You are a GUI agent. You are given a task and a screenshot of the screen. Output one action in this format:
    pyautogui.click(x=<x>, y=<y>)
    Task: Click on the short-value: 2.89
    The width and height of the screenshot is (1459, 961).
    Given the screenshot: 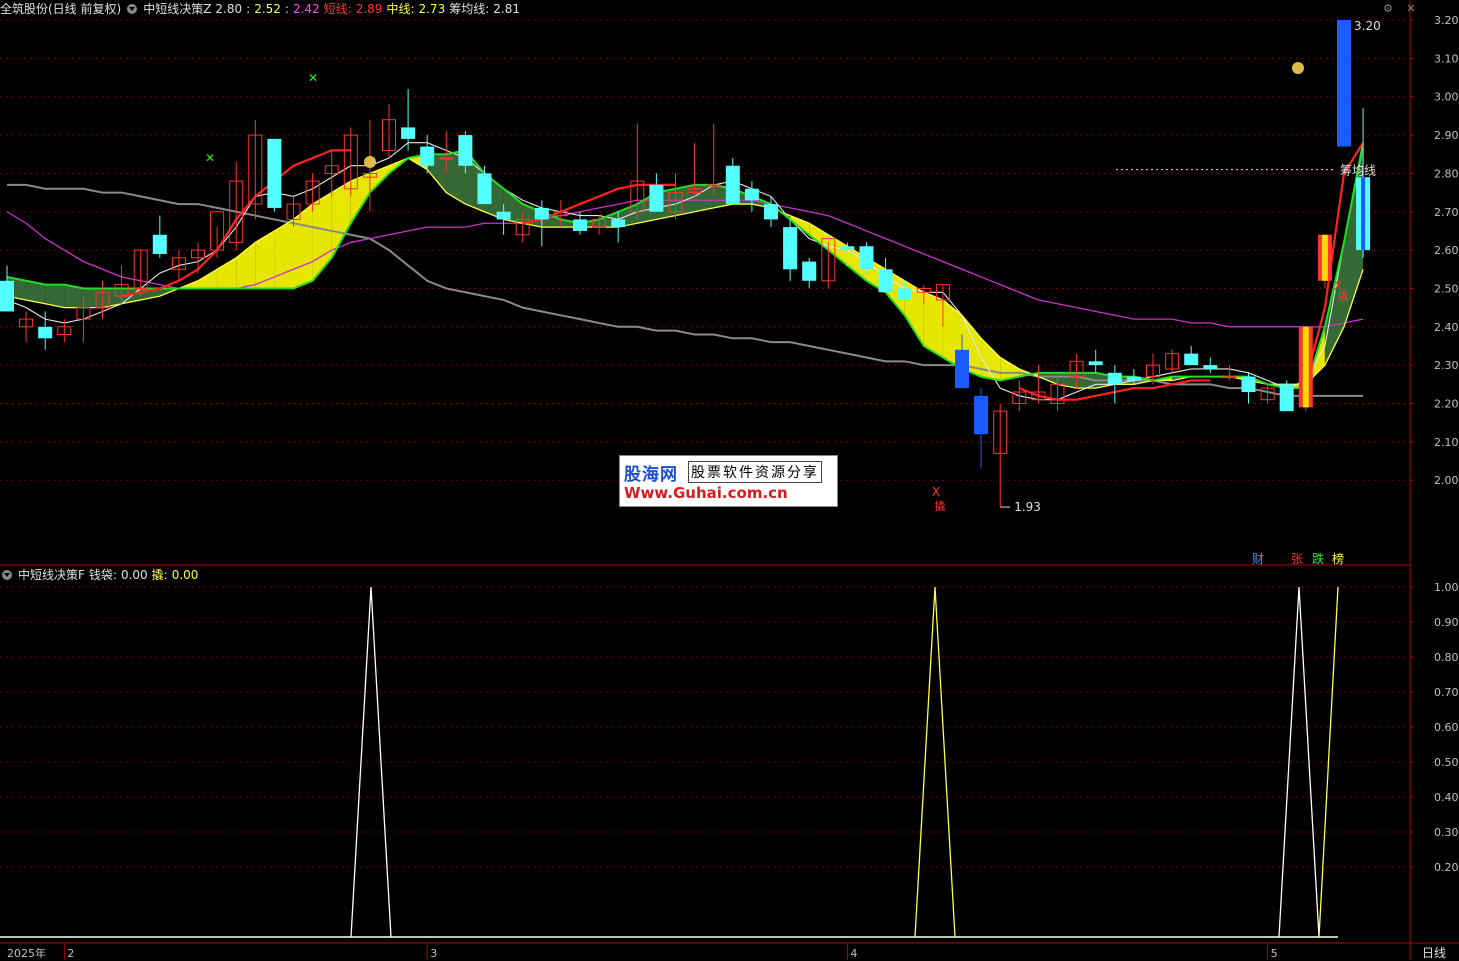 What is the action you would take?
    pyautogui.click(x=369, y=9)
    